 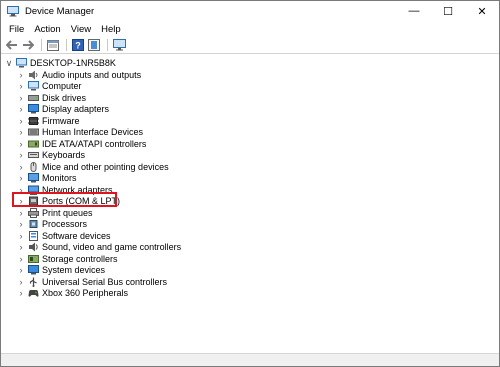 I want to click on highlight-box-ports, so click(x=64, y=199).